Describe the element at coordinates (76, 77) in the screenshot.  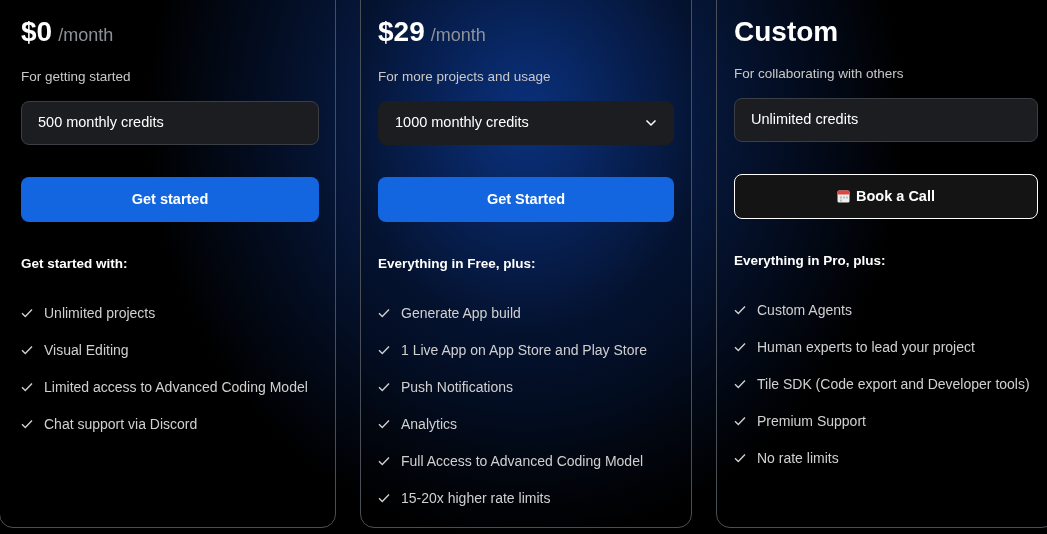
I see `plan-subtitle: For getting started` at that location.